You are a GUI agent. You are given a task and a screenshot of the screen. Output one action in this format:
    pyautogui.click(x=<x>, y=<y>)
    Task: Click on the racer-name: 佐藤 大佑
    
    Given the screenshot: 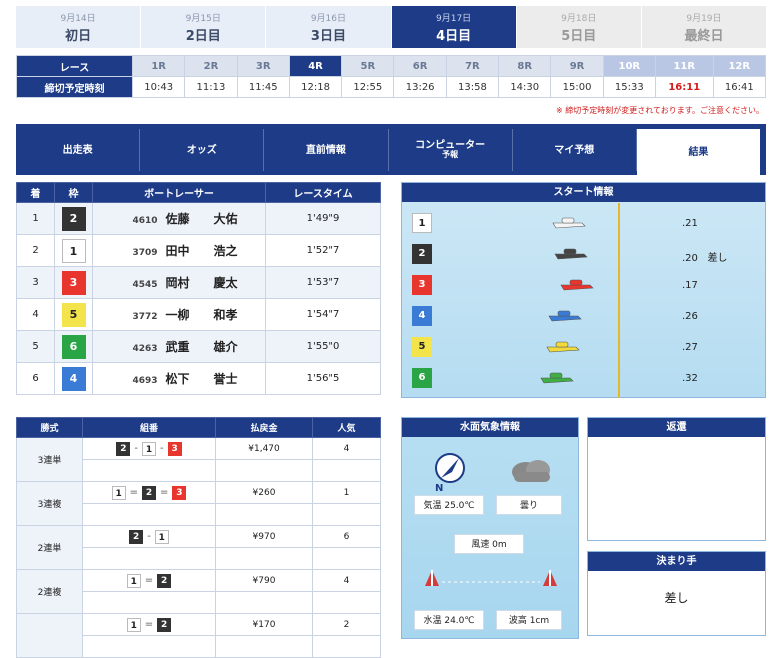 What is the action you would take?
    pyautogui.click(x=202, y=219)
    